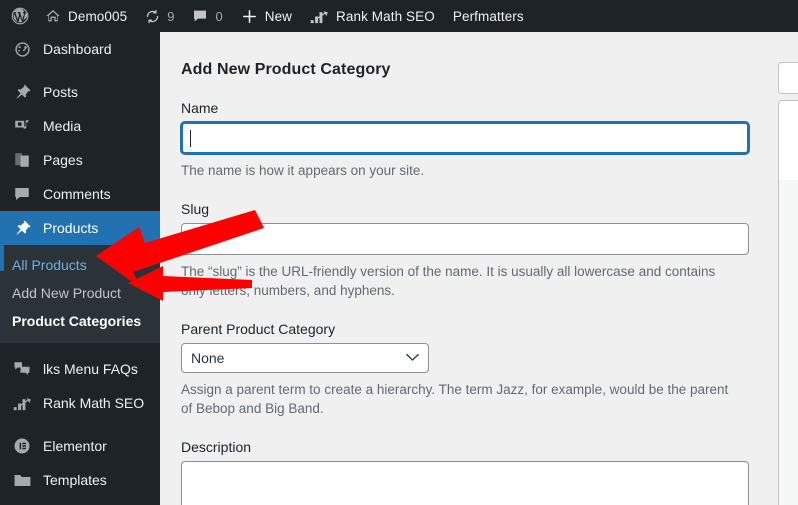  I want to click on sidebar-item-pages: Pages, so click(80, 160).